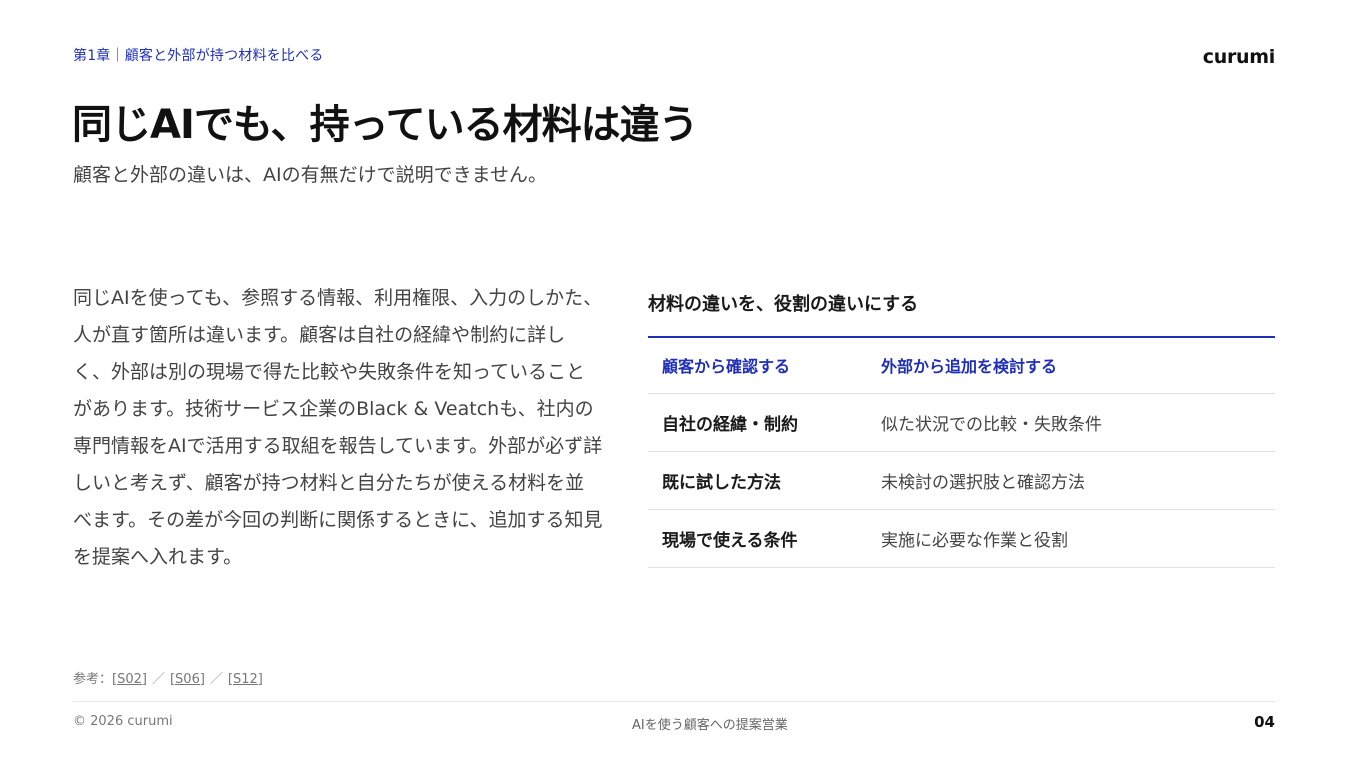  Describe the element at coordinates (93, 679) in the screenshot. I see `references-label: 参考：` at that location.